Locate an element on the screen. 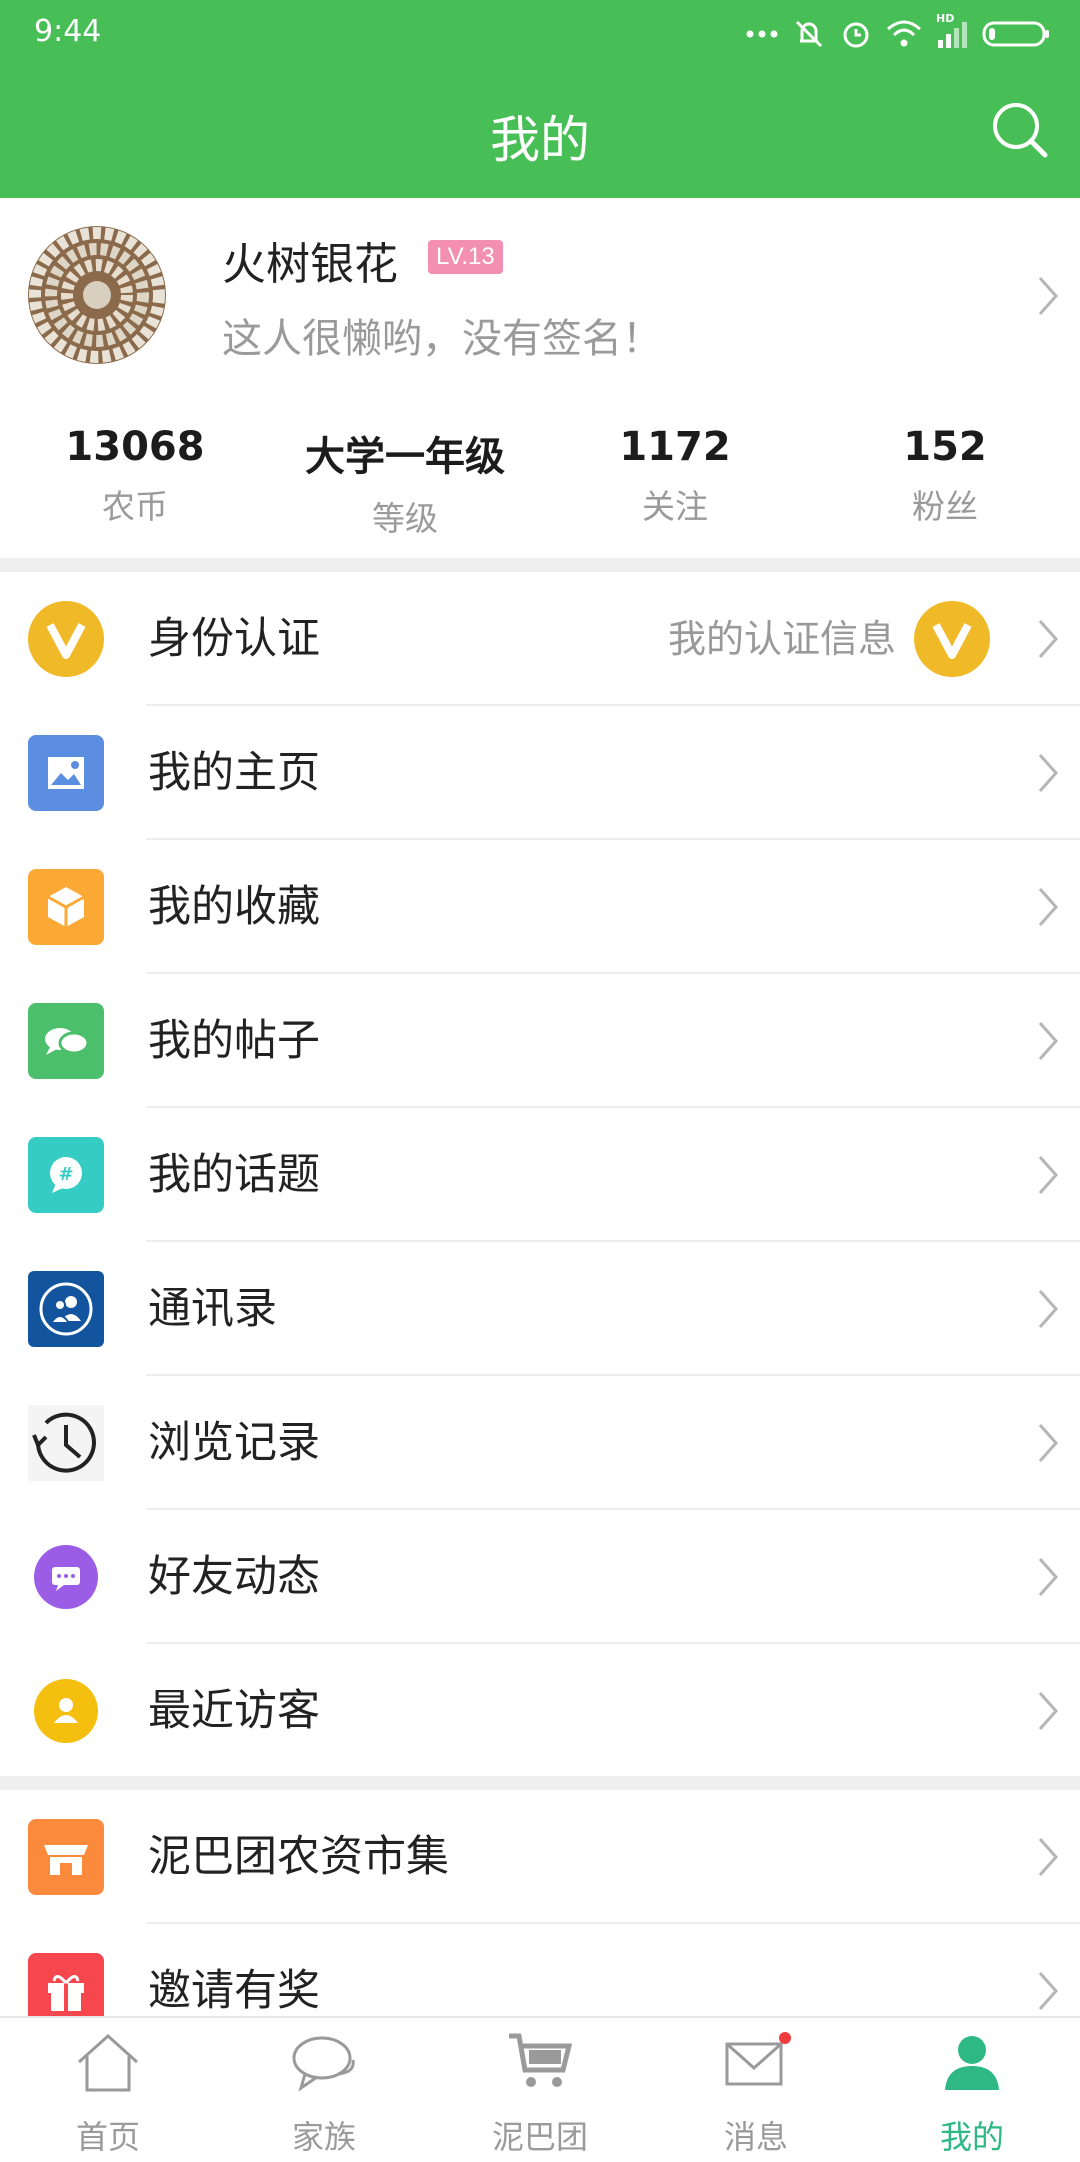 This screenshot has width=1080, height=2162. tab-mine: 我的 is located at coordinates (972, 2090).